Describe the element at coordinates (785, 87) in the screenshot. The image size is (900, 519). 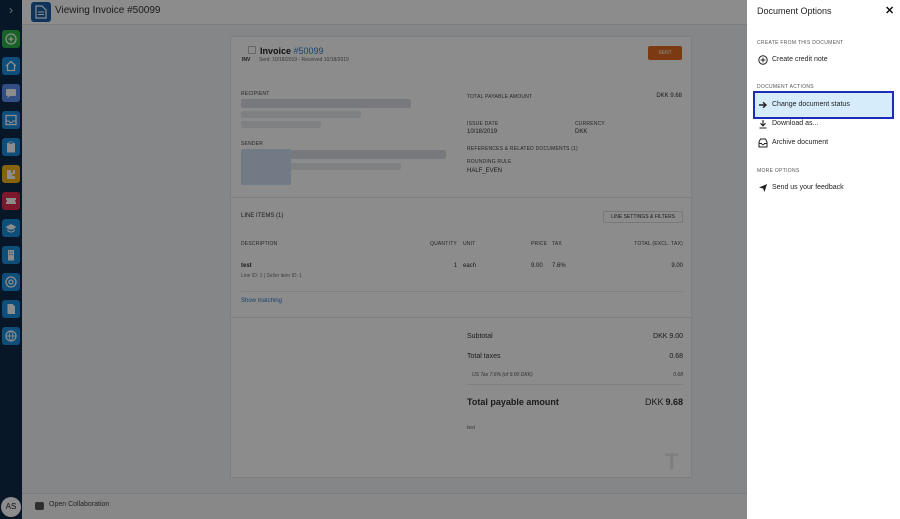
I see `section-actions: DOCUMENT ACTIONS` at that location.